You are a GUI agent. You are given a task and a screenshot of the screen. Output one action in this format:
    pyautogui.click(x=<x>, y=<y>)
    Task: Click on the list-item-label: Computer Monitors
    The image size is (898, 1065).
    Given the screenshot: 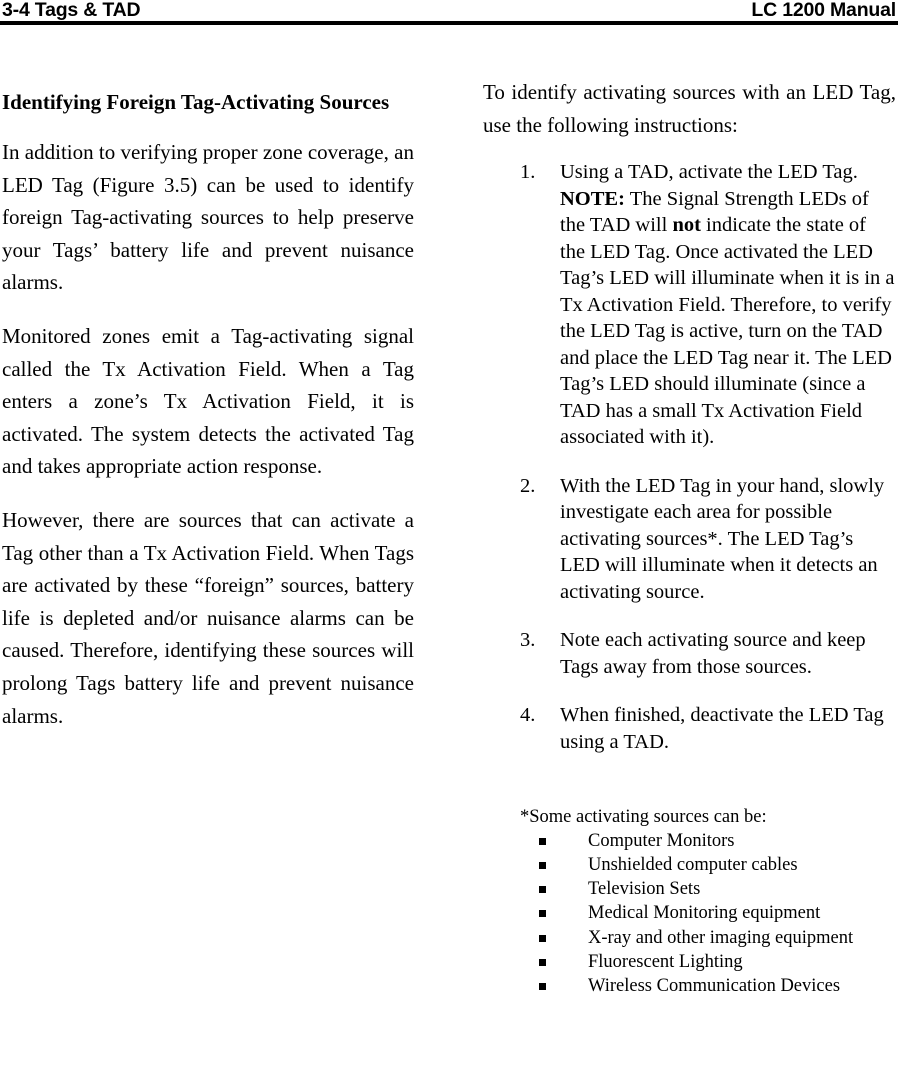 What is the action you would take?
    pyautogui.click(x=661, y=841)
    